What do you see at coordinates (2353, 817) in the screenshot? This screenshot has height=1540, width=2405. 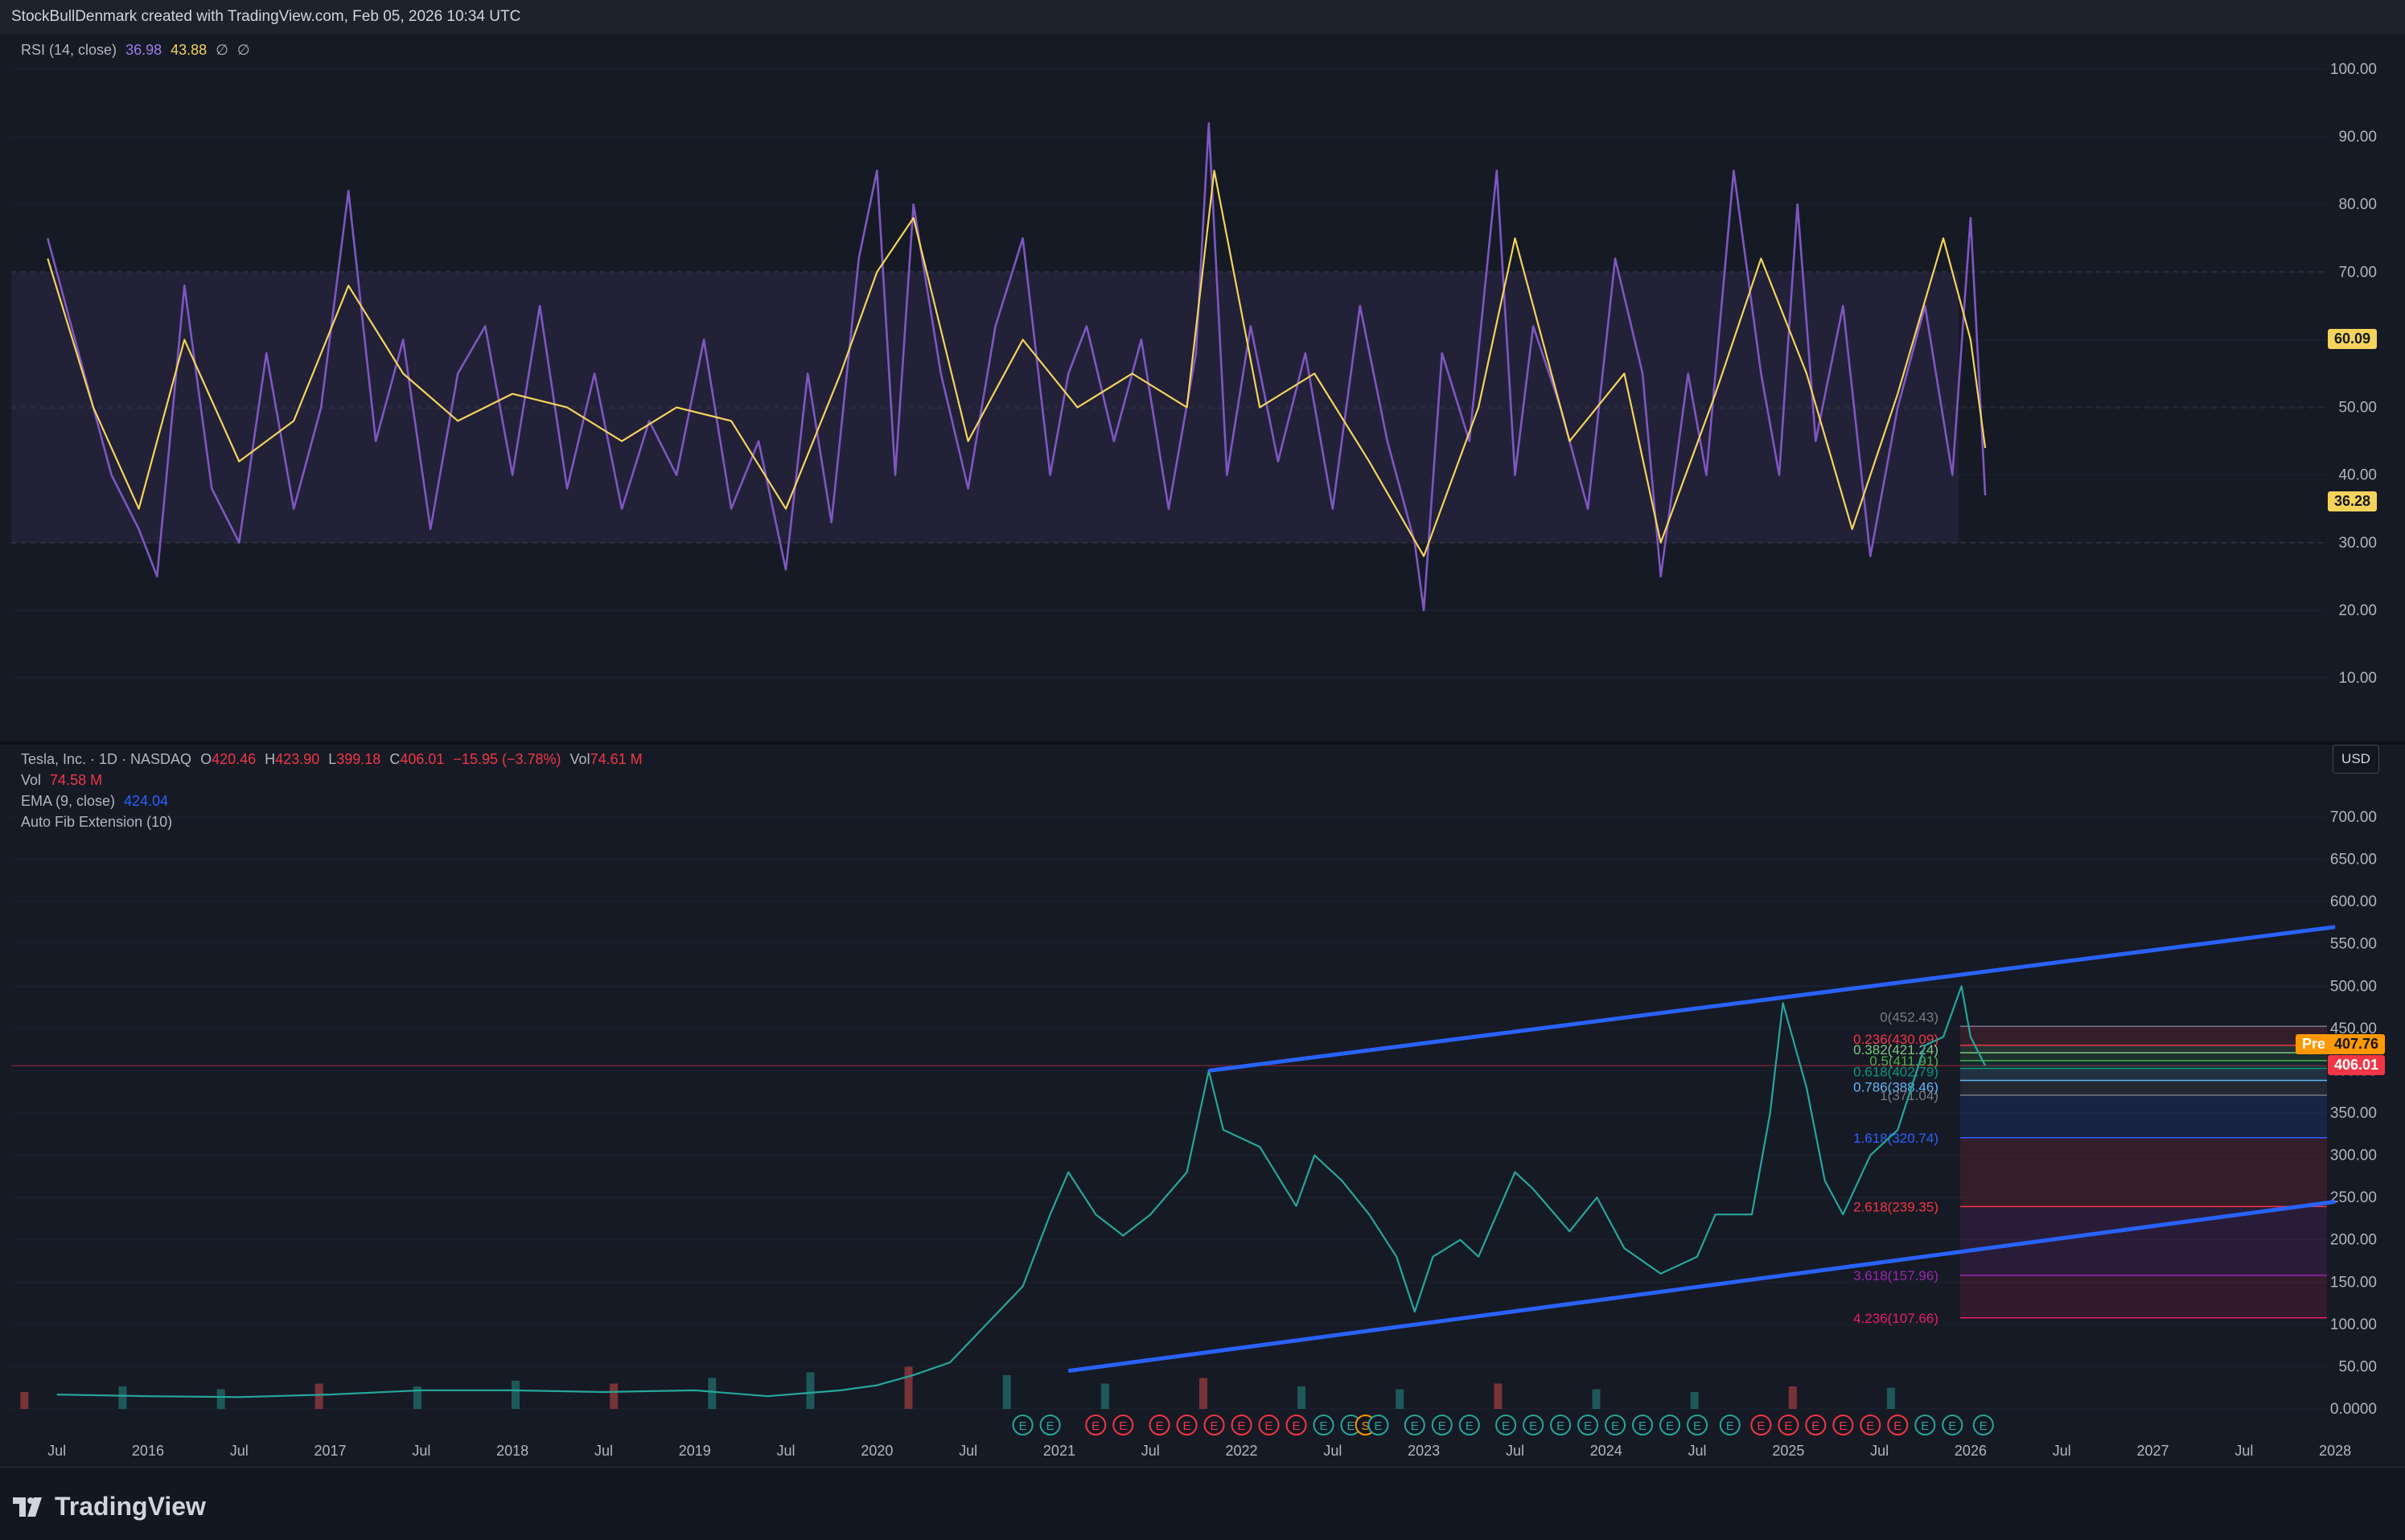 I see `price-tick-label: 700.00` at bounding box center [2353, 817].